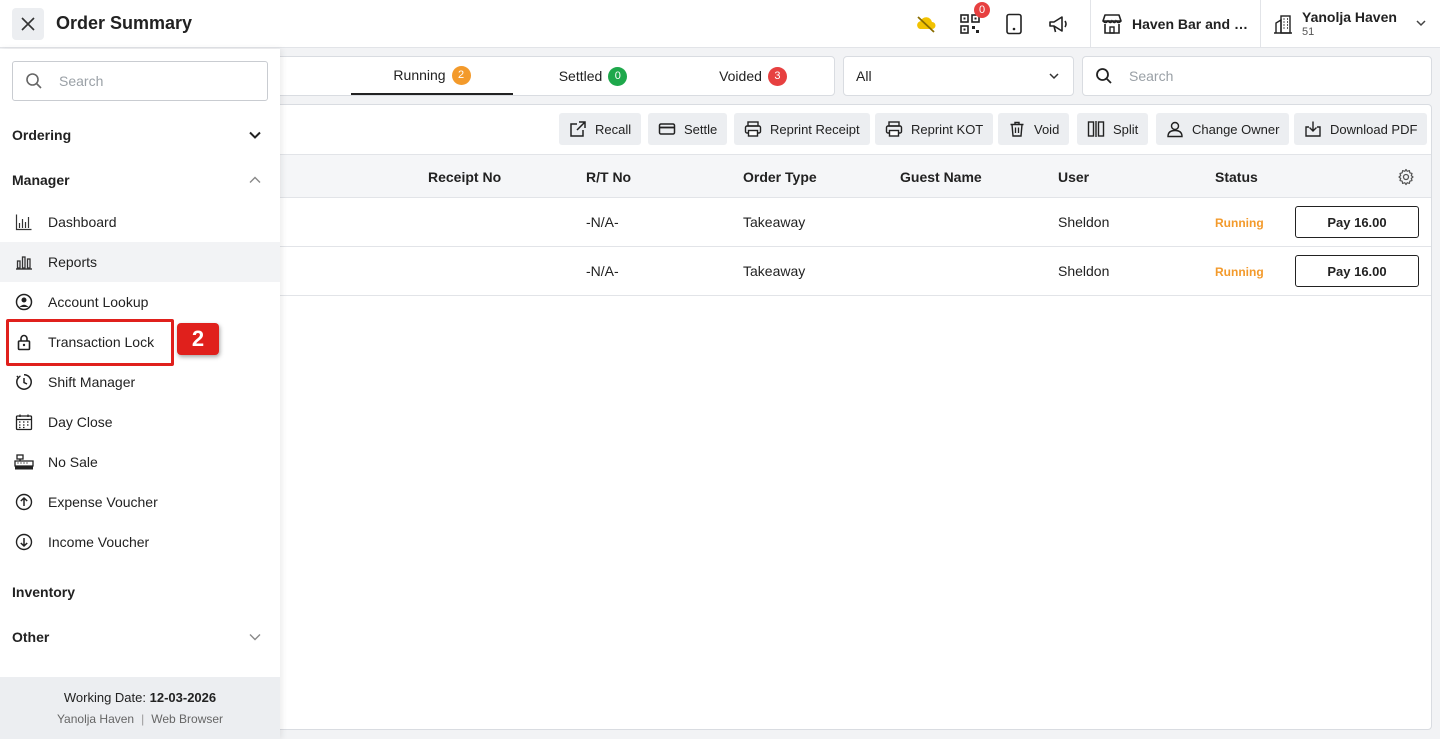 Image resolution: width=1440 pixels, height=739 pixels. What do you see at coordinates (1236, 129) in the screenshot?
I see `change-owner-label: Change Owner` at bounding box center [1236, 129].